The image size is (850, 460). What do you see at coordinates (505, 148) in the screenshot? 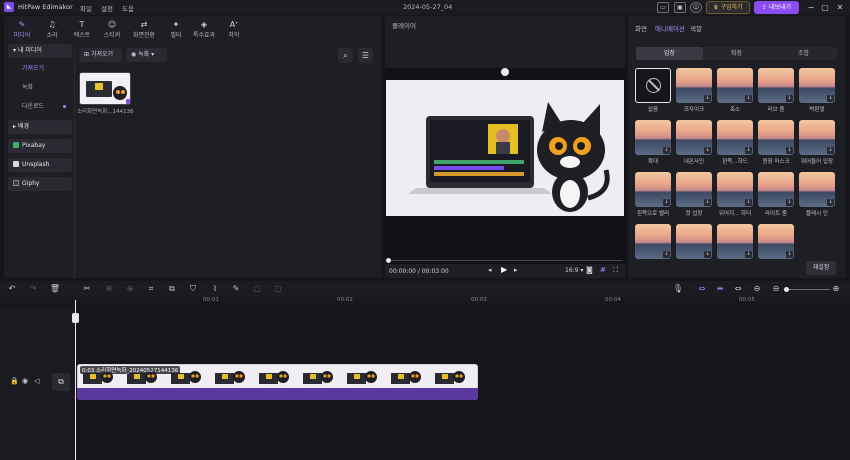
I see `preview-frame` at bounding box center [505, 148].